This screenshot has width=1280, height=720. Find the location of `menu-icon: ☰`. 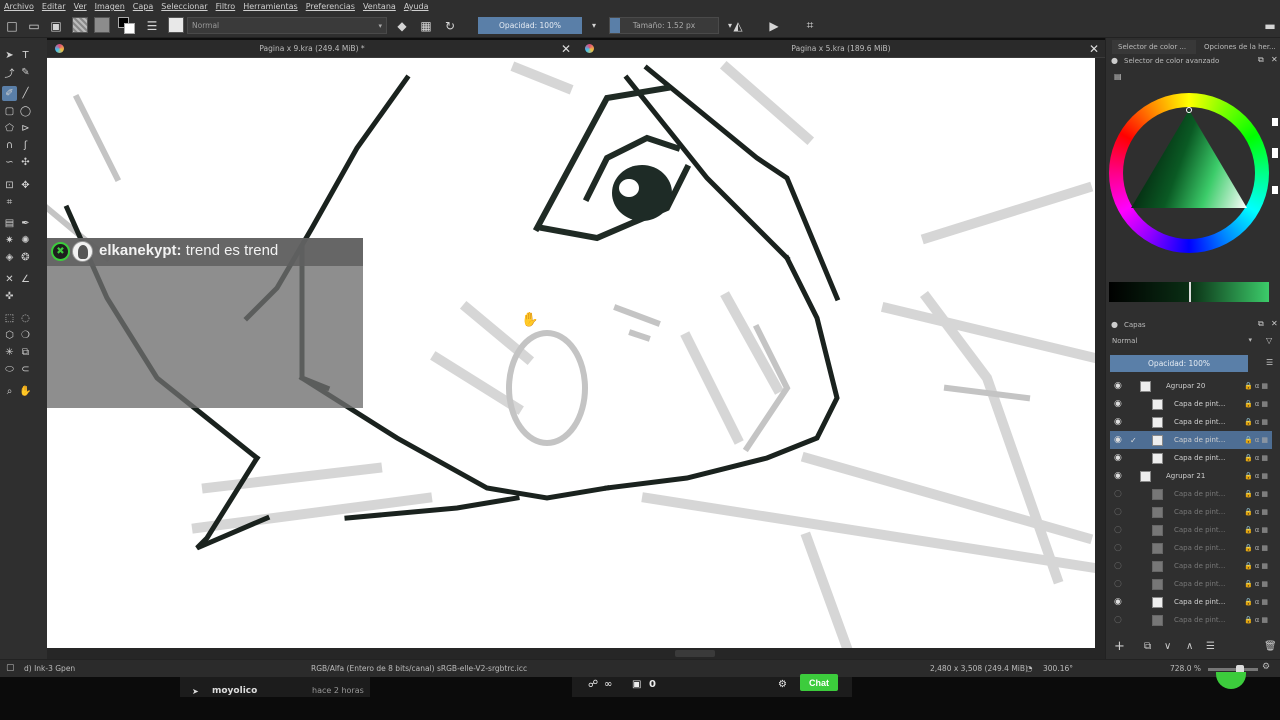

menu-icon: ☰ is located at coordinates (1269, 362).